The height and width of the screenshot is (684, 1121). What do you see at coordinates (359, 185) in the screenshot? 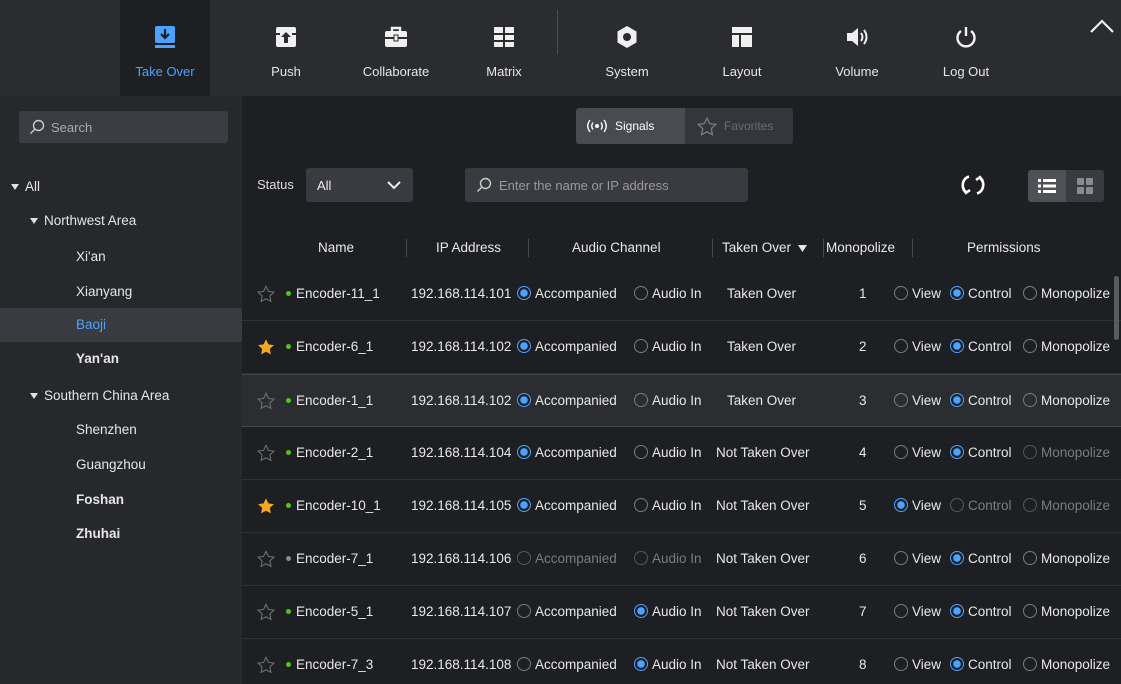
I see `status-filter-select: All` at bounding box center [359, 185].